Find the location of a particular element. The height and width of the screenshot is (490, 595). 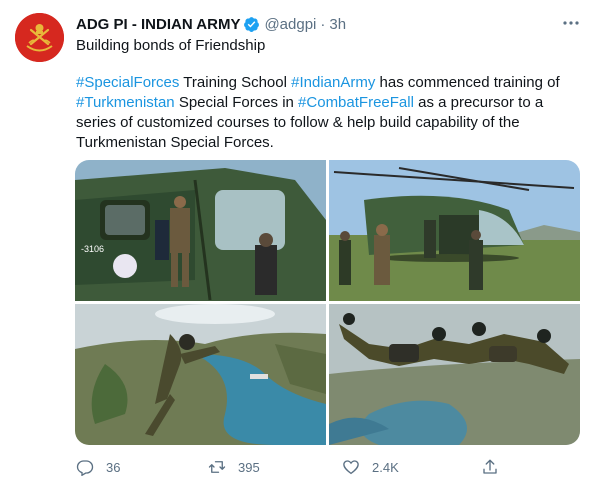

retweet-count: 395 is located at coordinates (249, 467).